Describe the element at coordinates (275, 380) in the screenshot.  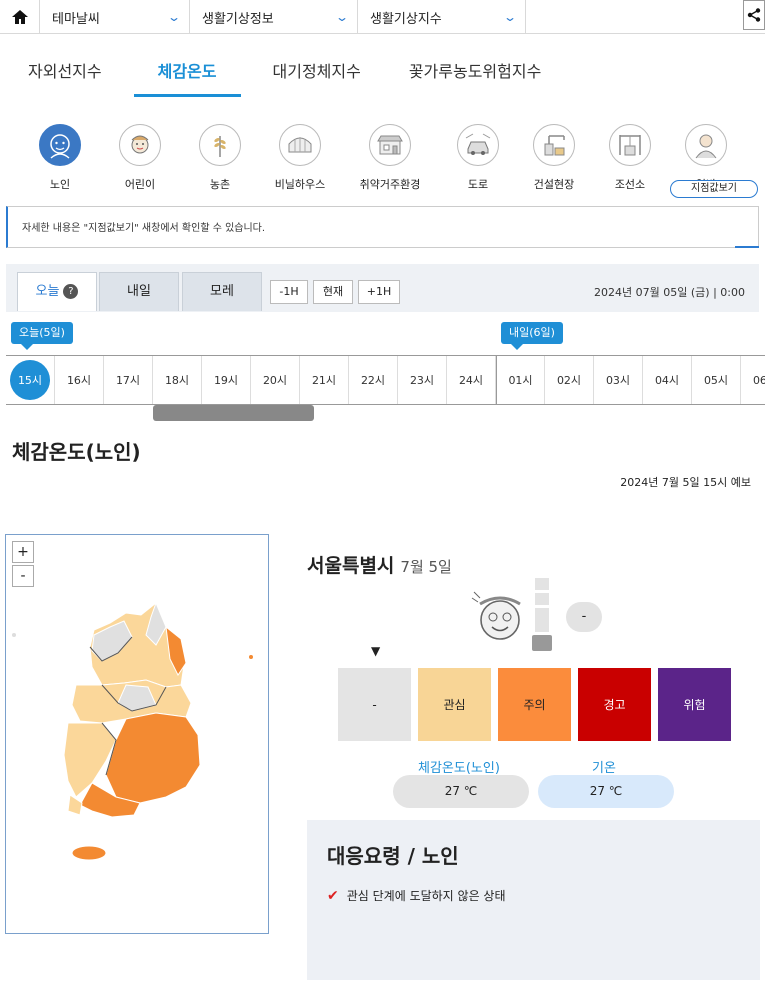
I see `hour-cell: 20시` at that location.